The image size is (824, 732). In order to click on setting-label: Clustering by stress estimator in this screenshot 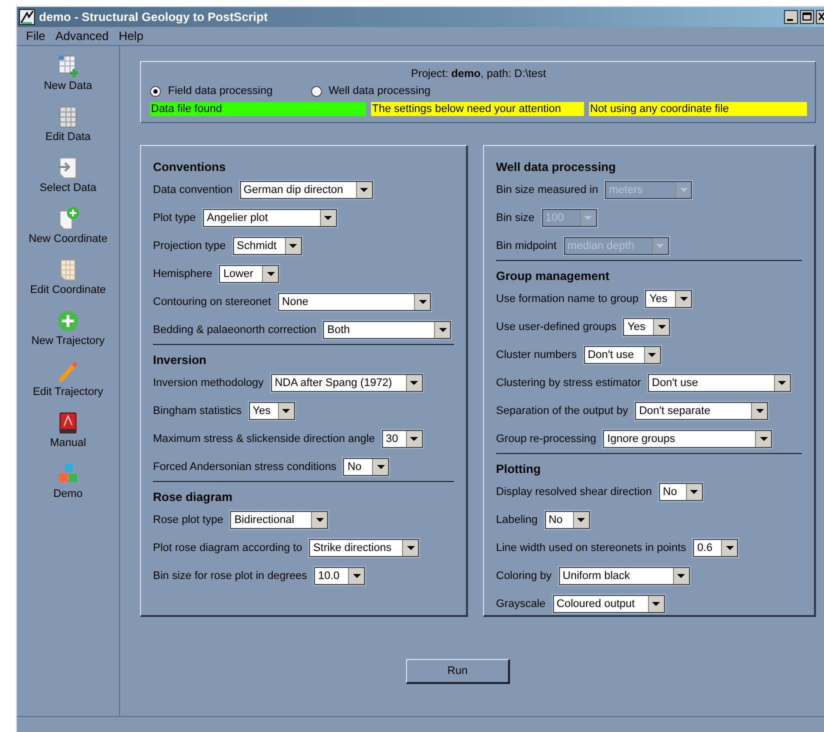, I will do `click(568, 383)`.